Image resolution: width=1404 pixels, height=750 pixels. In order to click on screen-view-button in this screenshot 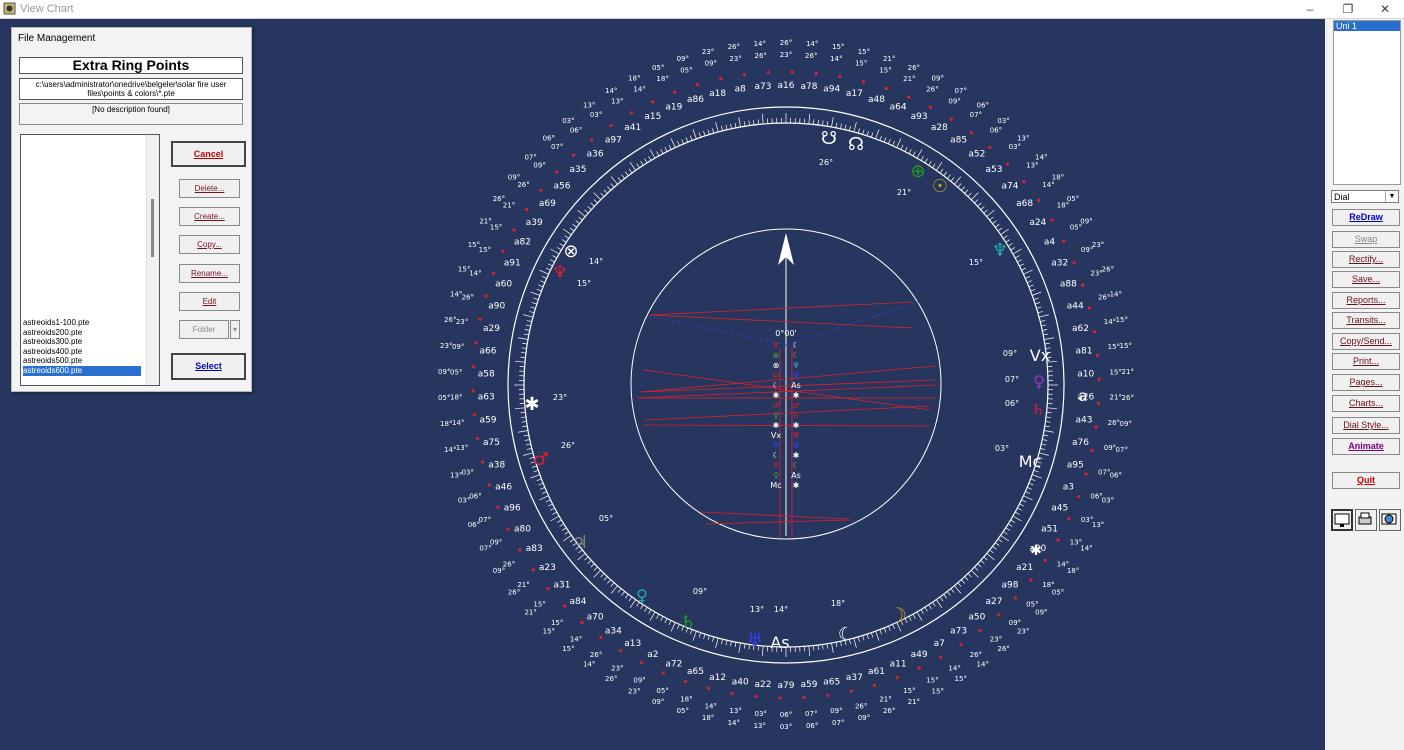, I will do `click(1342, 520)`.